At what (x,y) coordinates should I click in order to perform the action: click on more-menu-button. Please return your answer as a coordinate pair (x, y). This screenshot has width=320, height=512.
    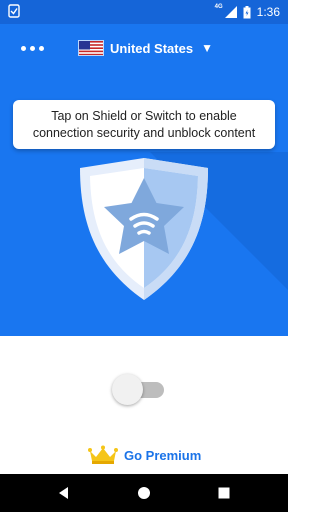
    Looking at the image, I should click on (32, 48).